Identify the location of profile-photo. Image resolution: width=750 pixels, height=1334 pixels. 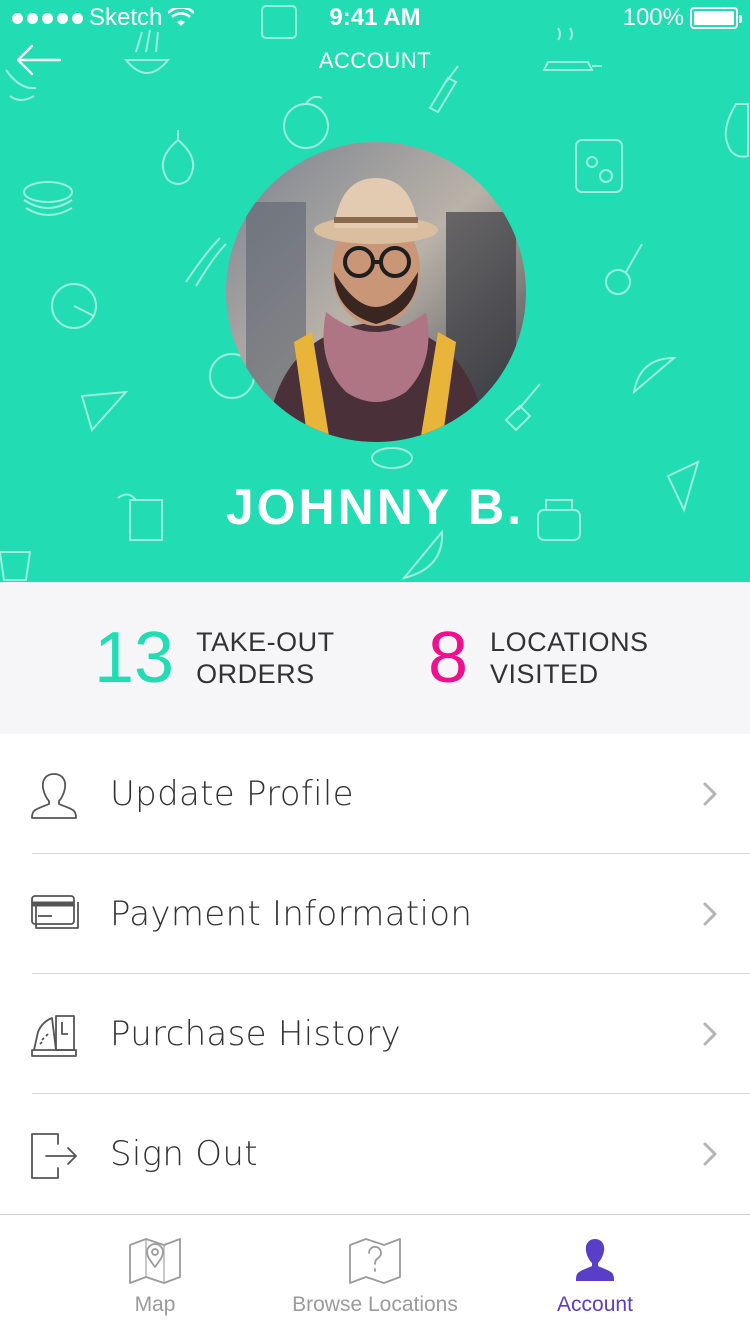
(376, 292).